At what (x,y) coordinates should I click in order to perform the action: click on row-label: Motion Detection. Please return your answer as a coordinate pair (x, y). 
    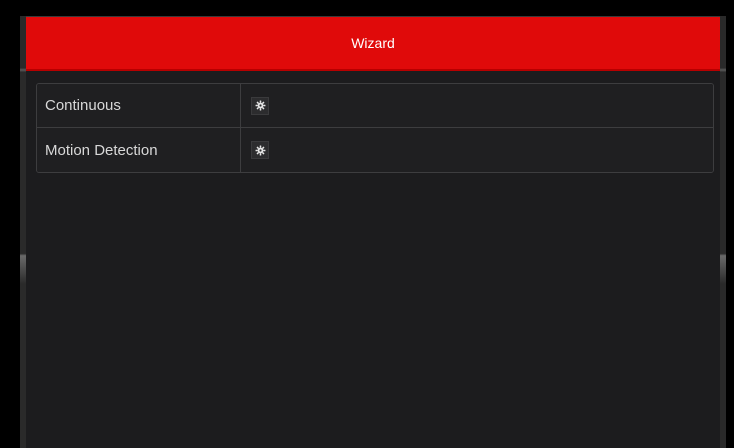
    Looking at the image, I should click on (139, 150).